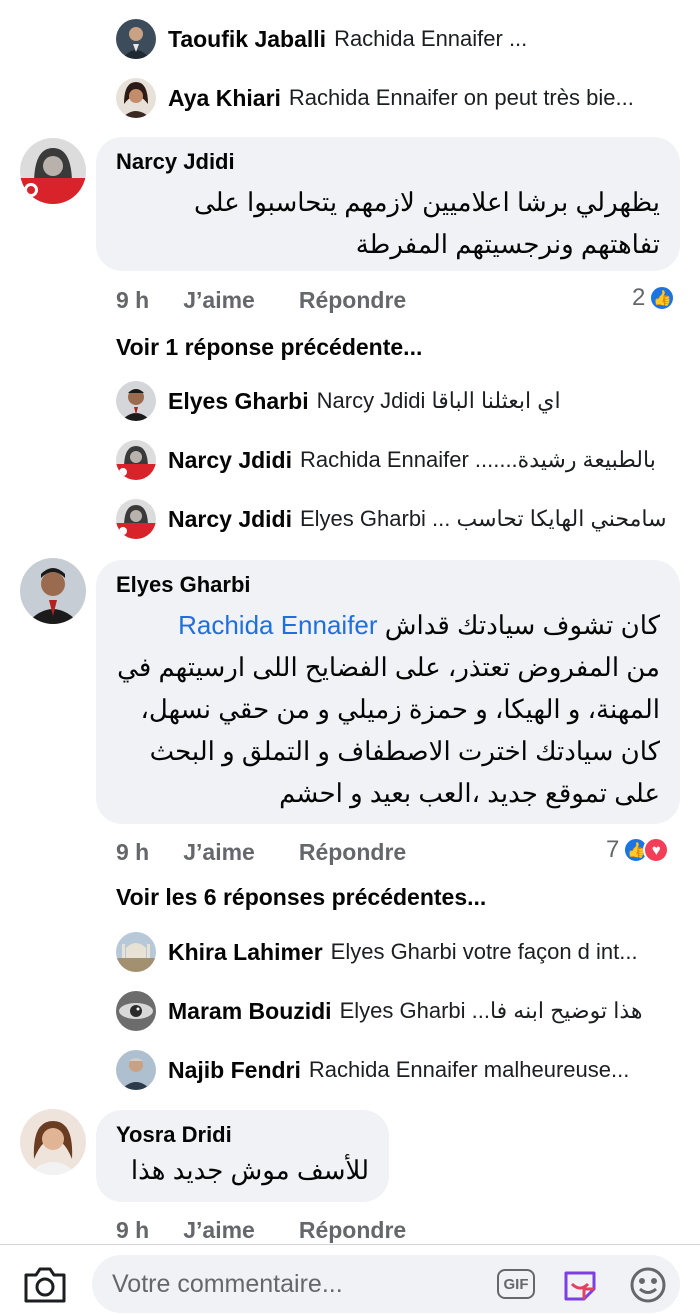  Describe the element at coordinates (656, 850) in the screenshot. I see `heart-icon: ♥` at that location.